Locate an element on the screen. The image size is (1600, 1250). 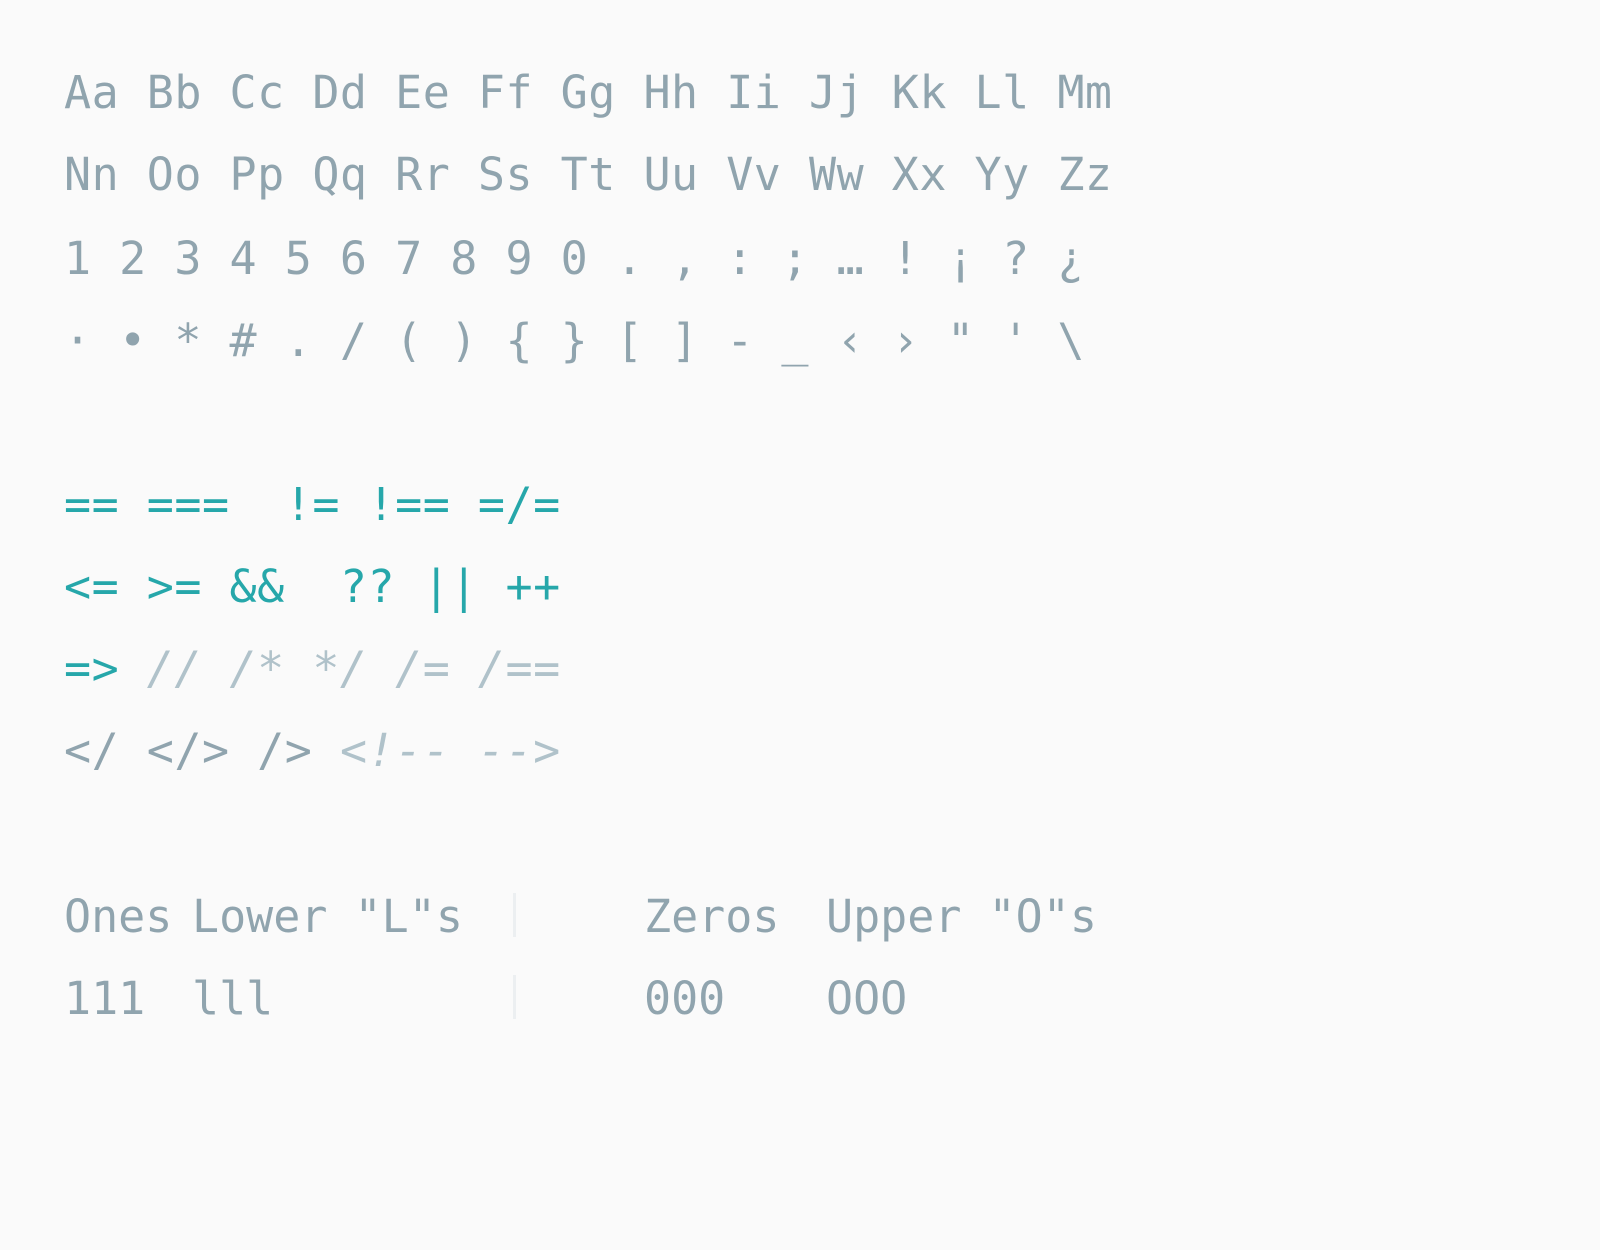
ligature-row-equality: == === != !== =/= is located at coordinates (312, 504).